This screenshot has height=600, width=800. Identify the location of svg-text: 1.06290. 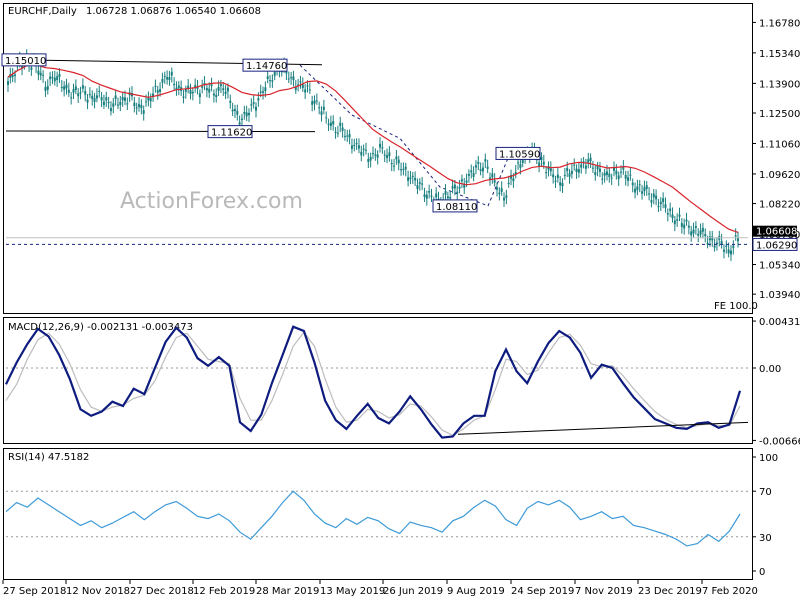
(776, 245).